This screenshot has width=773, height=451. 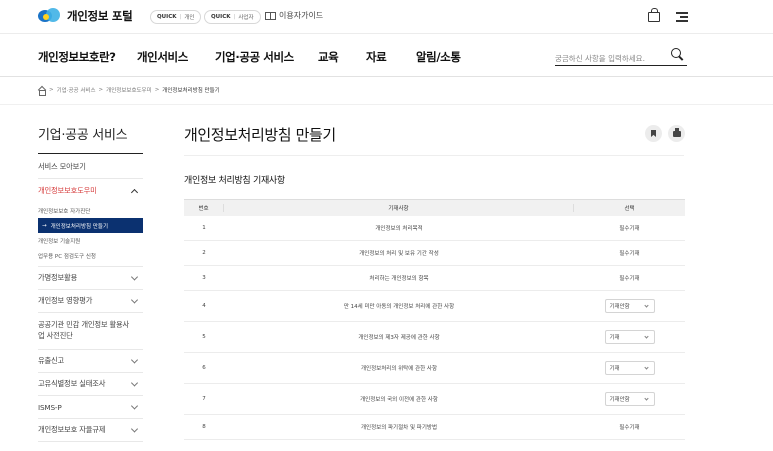 I want to click on search-icon, so click(x=677, y=54).